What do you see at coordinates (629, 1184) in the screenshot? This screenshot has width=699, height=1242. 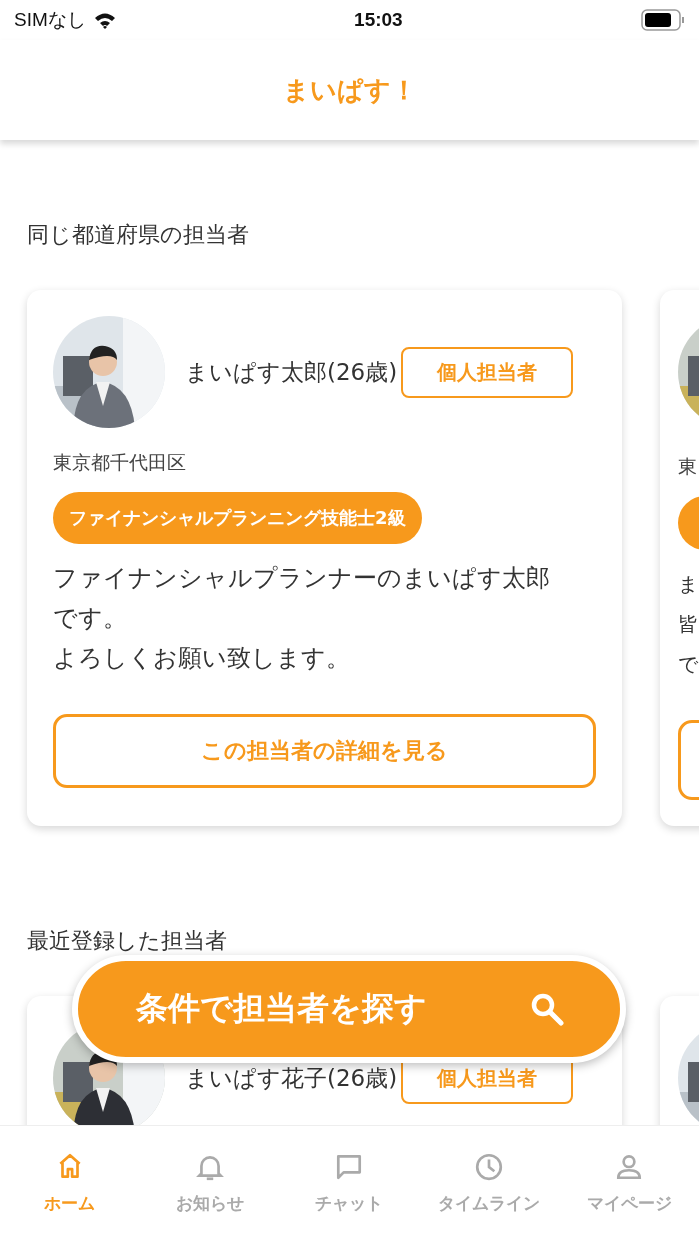 I see `tab: マイページ` at bounding box center [629, 1184].